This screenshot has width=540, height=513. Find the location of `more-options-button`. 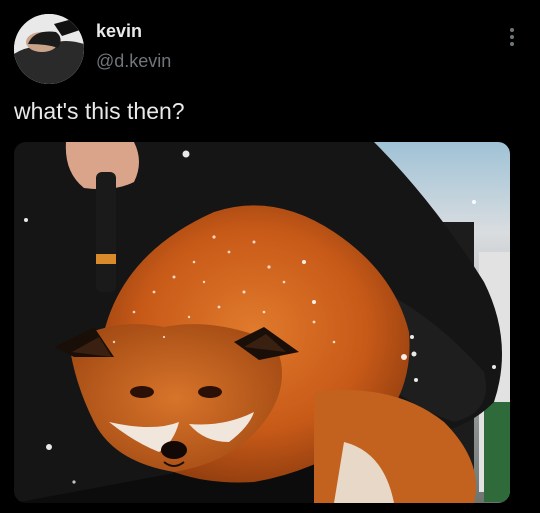

more-options-button is located at coordinates (512, 37).